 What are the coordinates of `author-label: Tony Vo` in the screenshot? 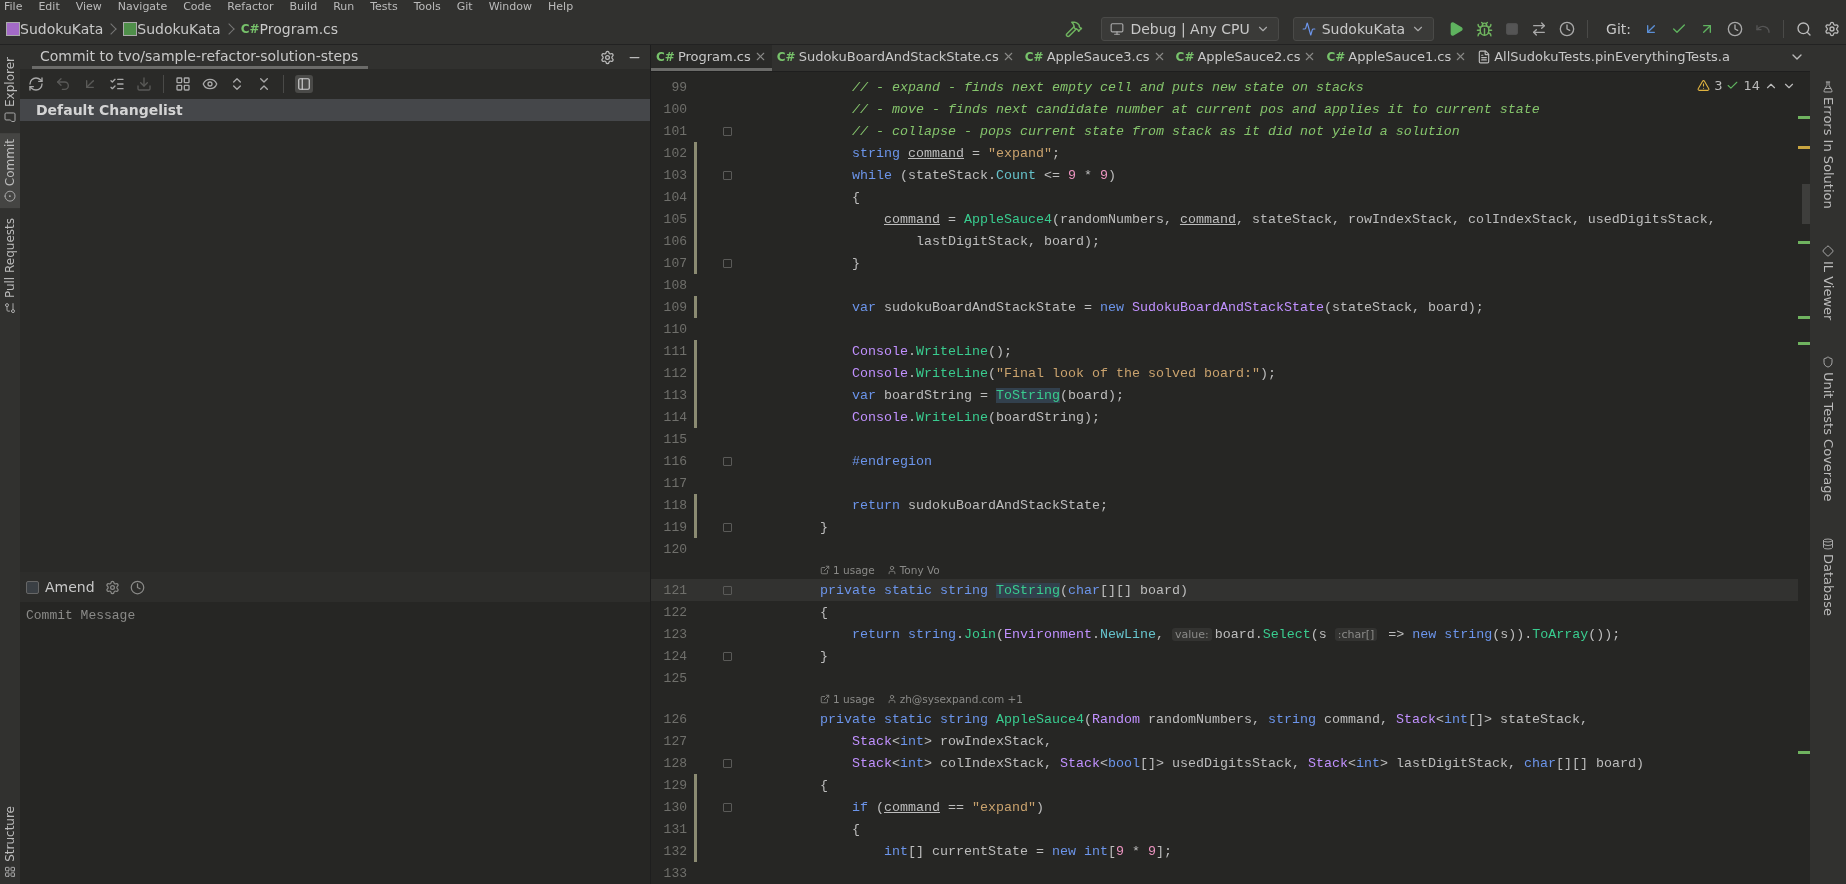 It's located at (913, 569).